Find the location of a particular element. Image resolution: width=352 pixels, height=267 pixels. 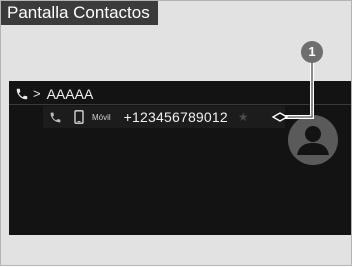

chevron-icon: > is located at coordinates (37, 93).